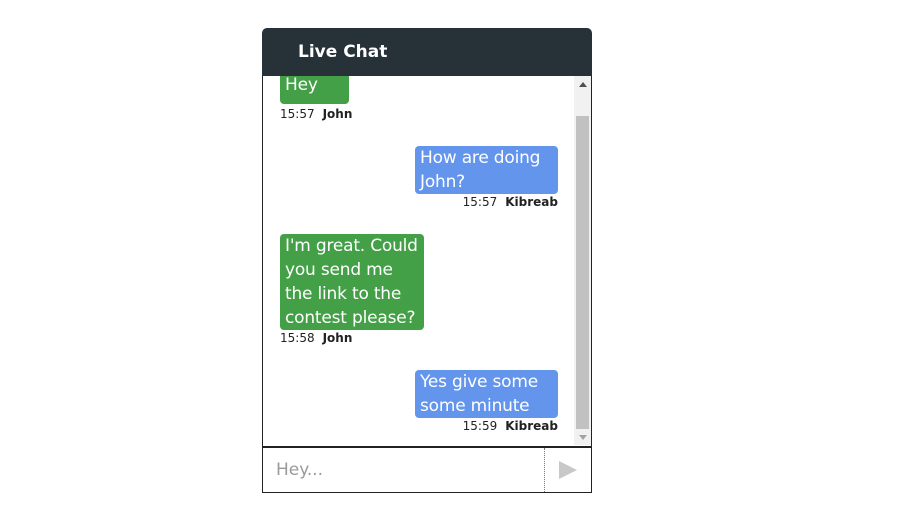 The image size is (923, 516). I want to click on message-bubble-outgoing: Yes give some some minute, so click(486, 394).